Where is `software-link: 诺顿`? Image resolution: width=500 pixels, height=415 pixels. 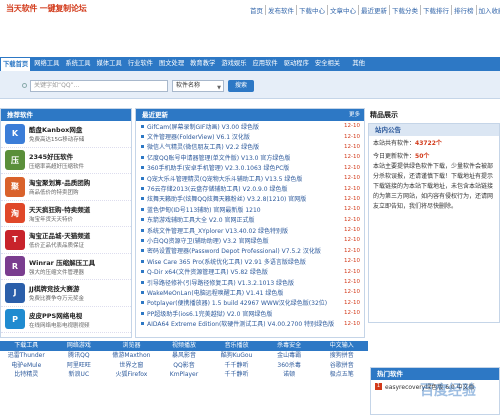
software-link: 诺顿 is located at coordinates (289, 375).